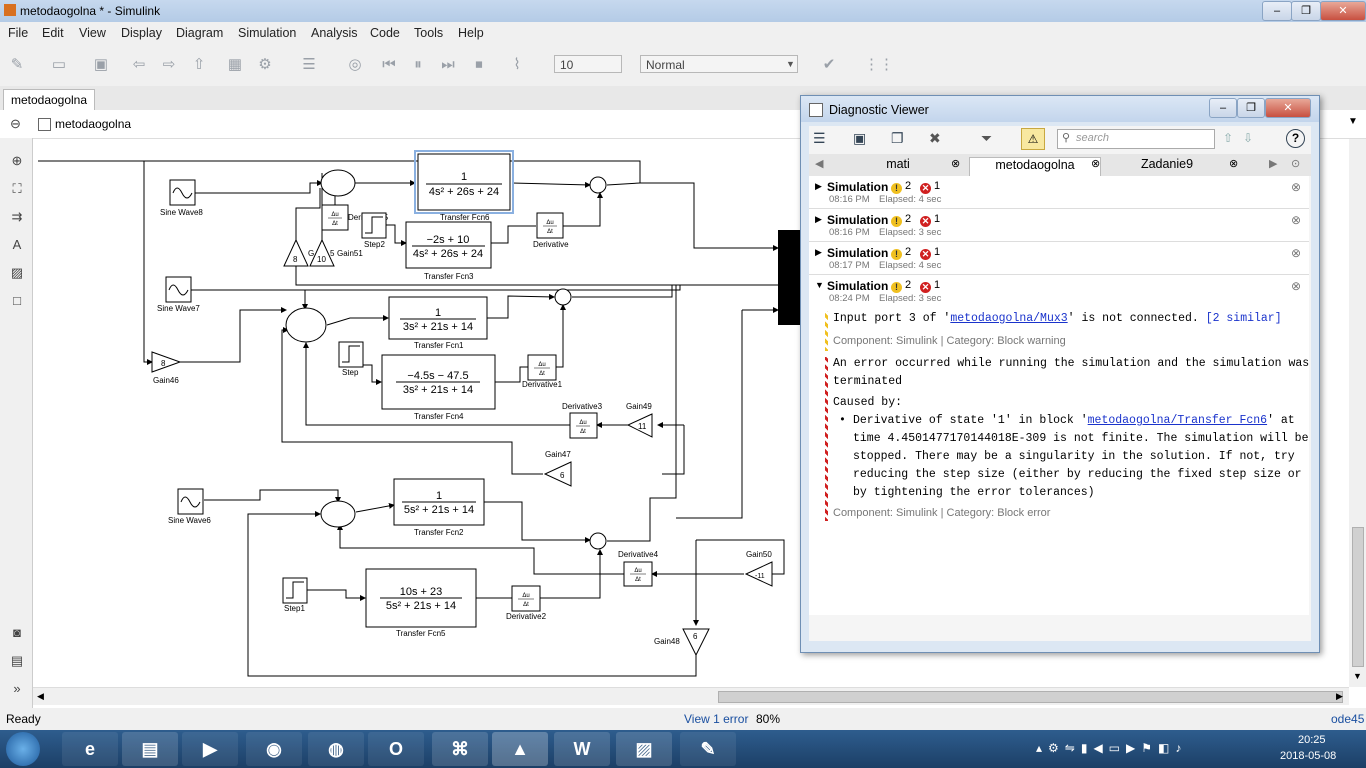 This screenshot has width=1366, height=768. What do you see at coordinates (829, 65) in the screenshot?
I see `check-icon: ✔` at bounding box center [829, 65].